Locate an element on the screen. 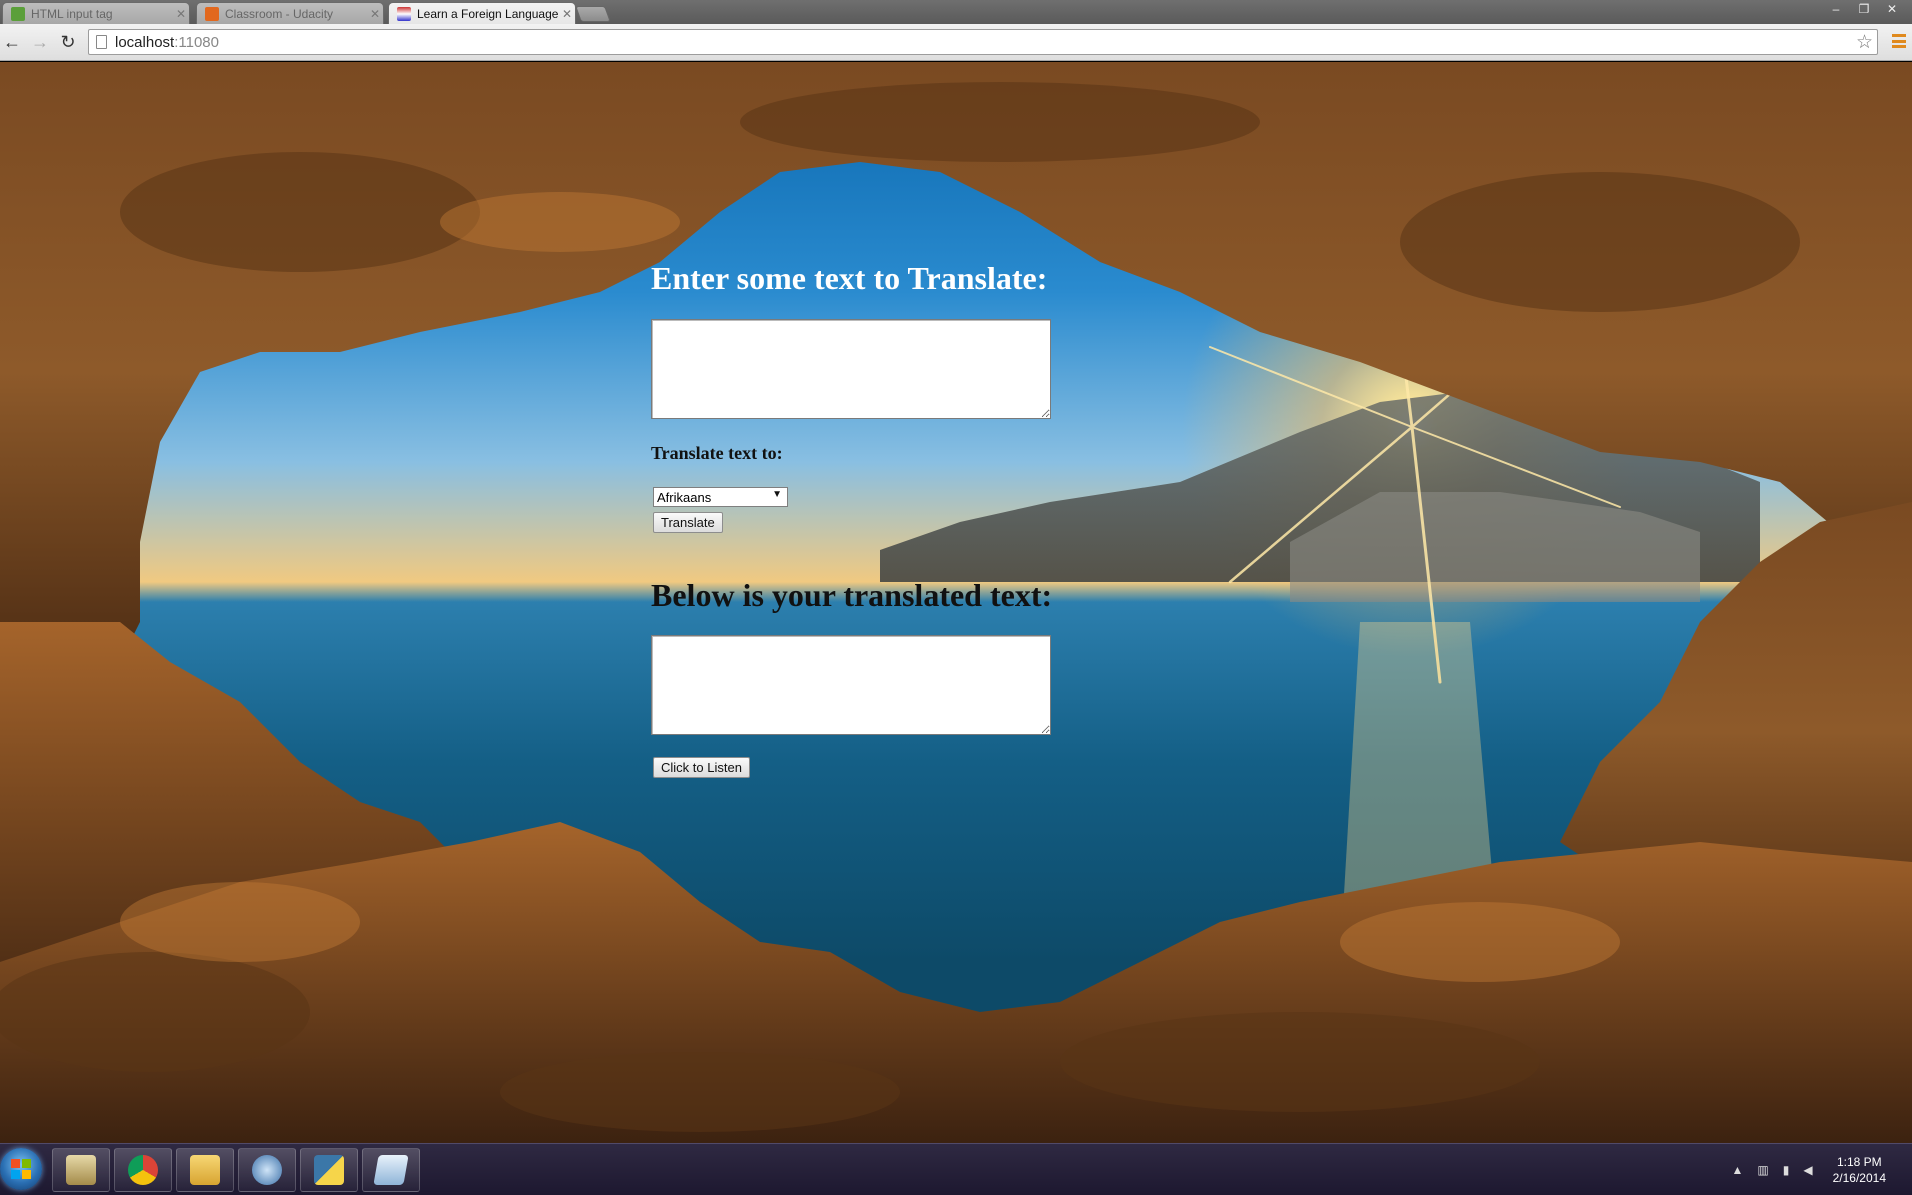  window-controls: – ❐ ✕ is located at coordinates (1864, 9).